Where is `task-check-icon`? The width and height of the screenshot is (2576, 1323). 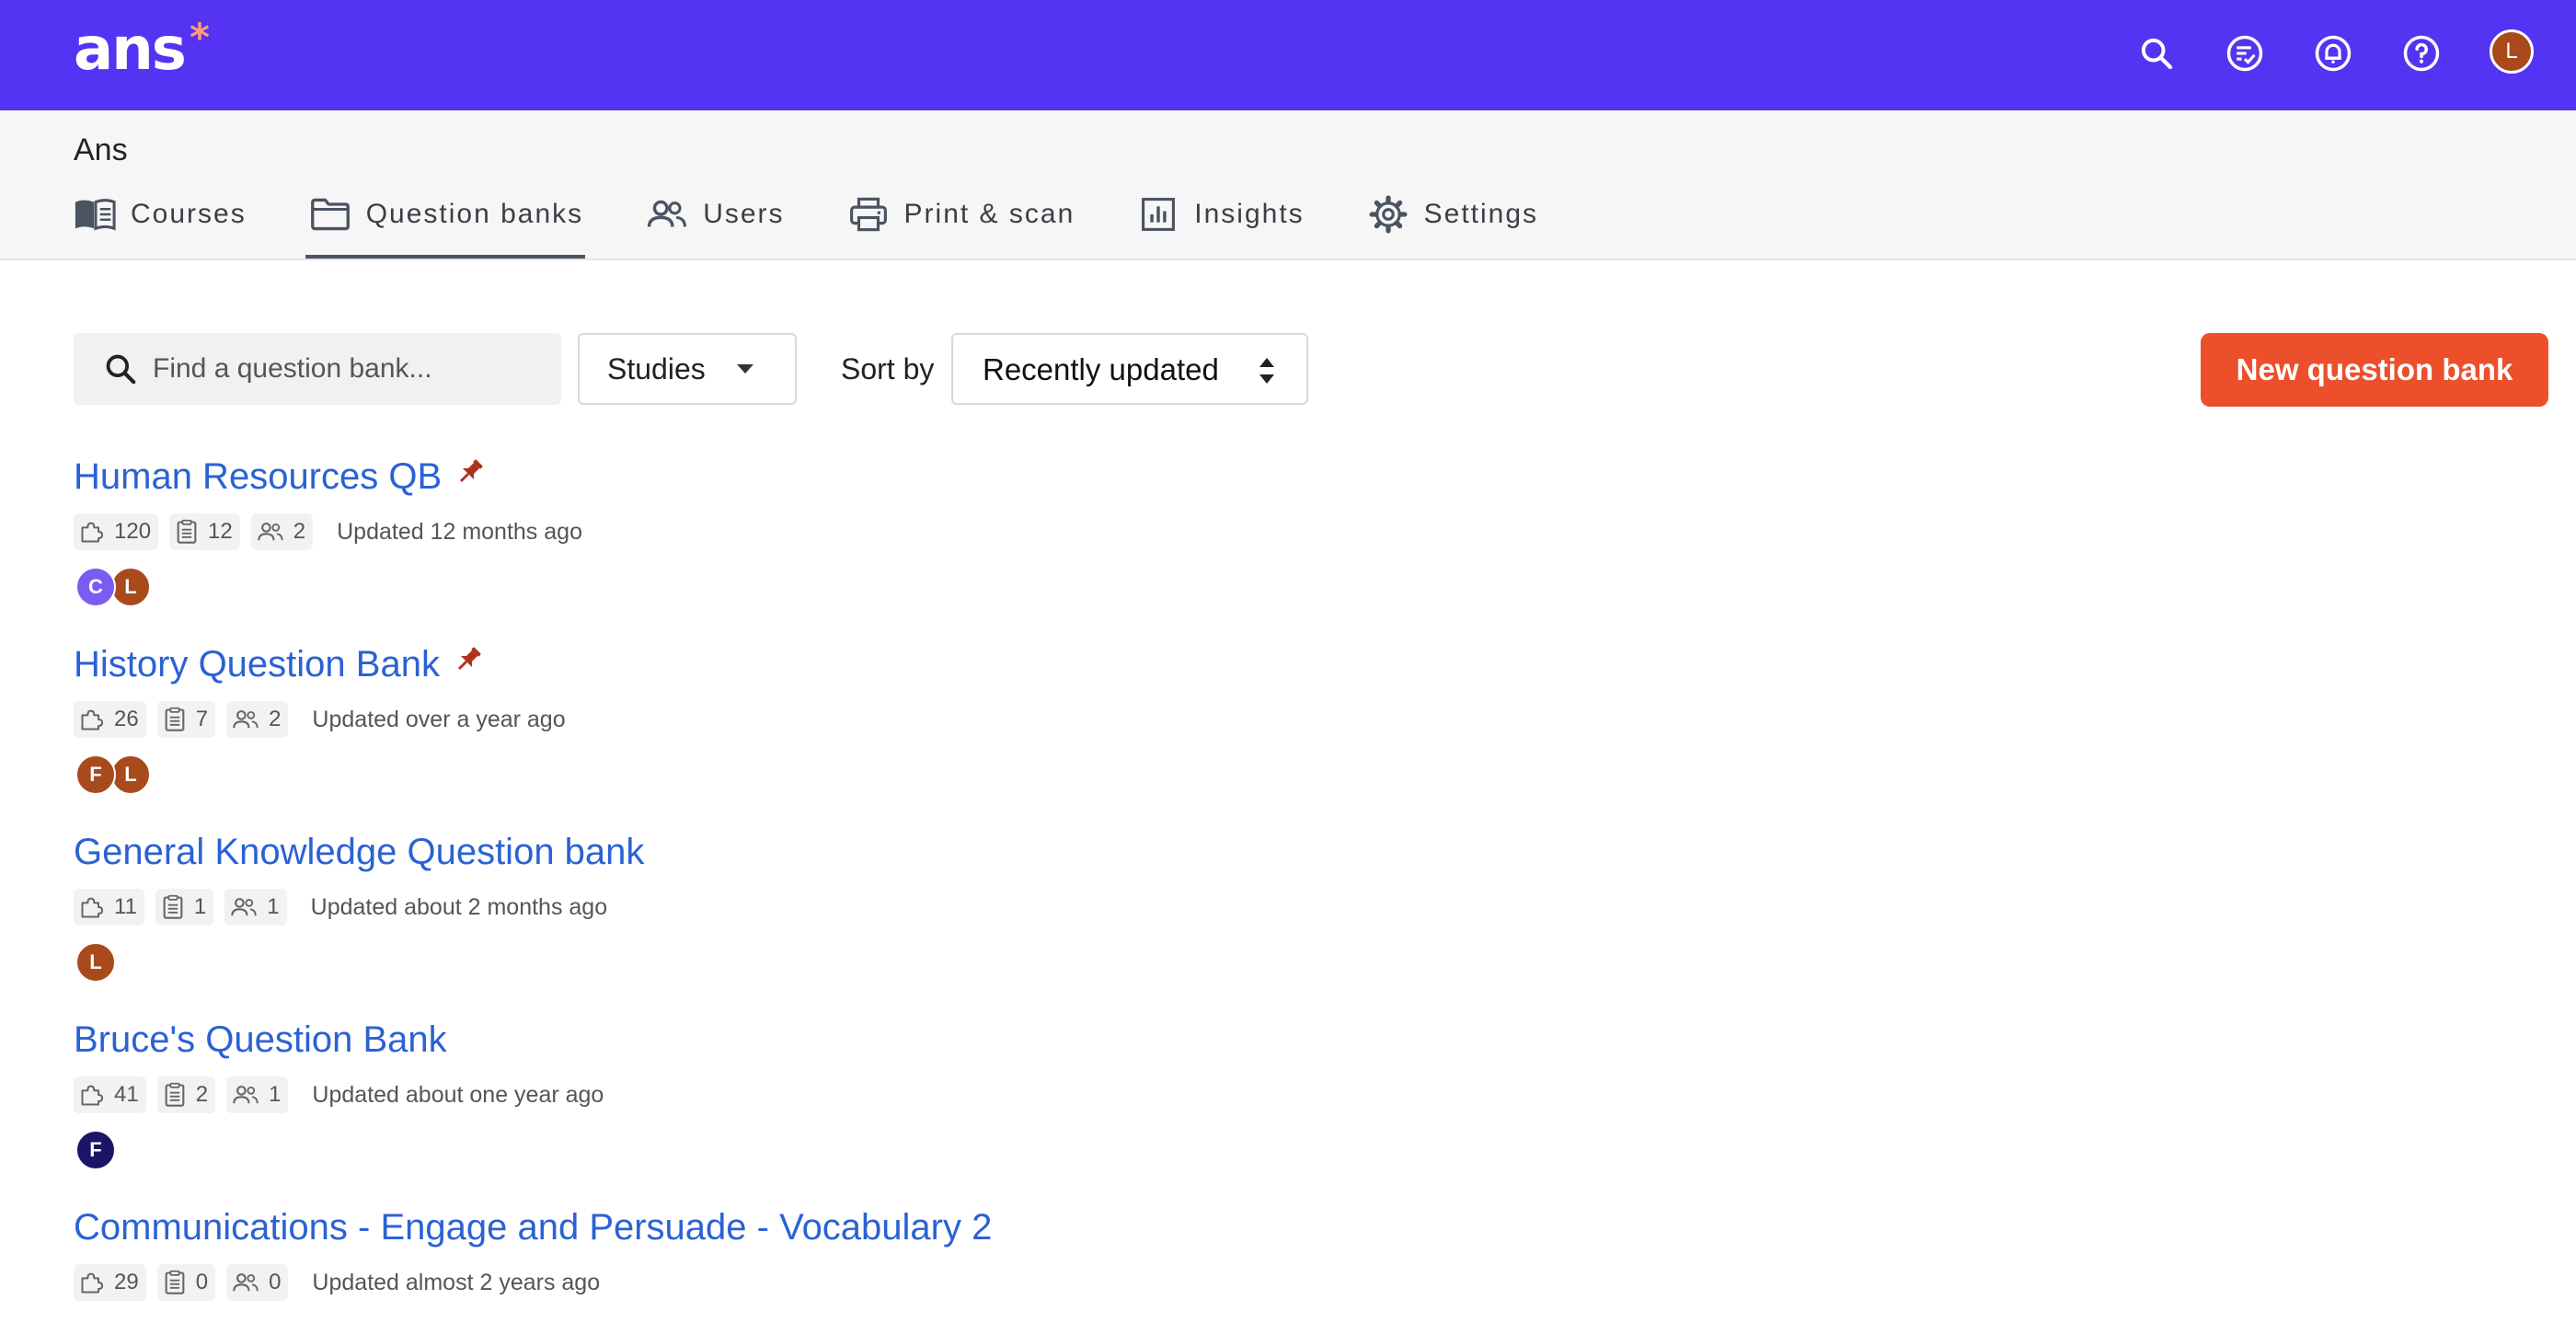 task-check-icon is located at coordinates (2245, 53).